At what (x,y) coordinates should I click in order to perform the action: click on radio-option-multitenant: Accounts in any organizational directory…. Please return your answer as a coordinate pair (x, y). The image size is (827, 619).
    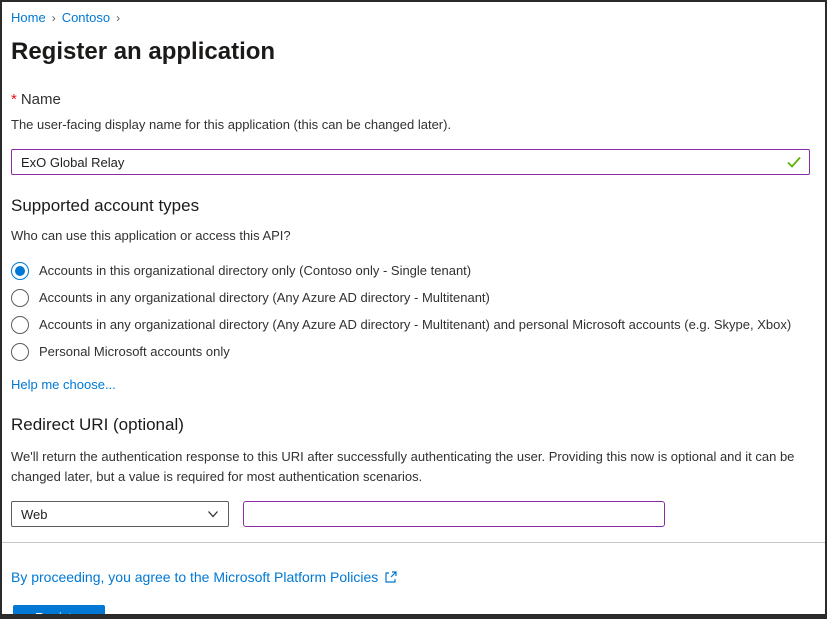
    Looking at the image, I should click on (413, 297).